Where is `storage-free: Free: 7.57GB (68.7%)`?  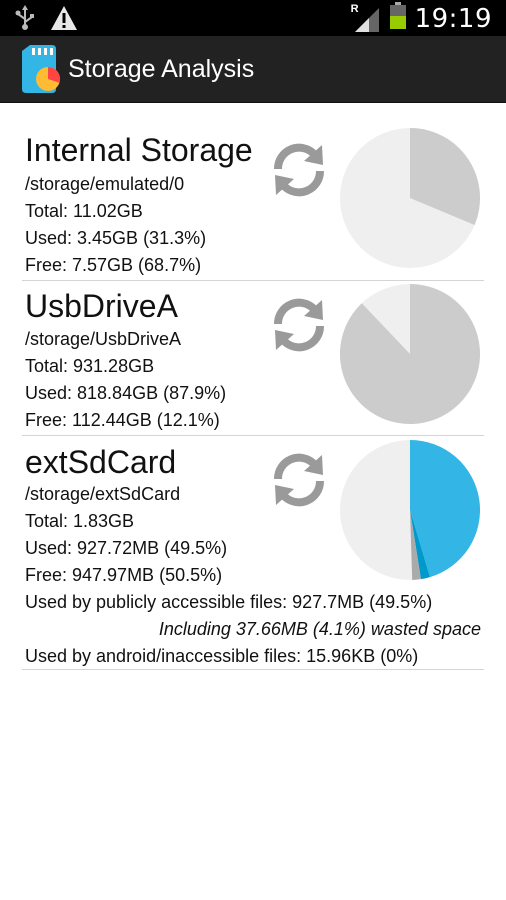 storage-free: Free: 7.57GB (68.7%) is located at coordinates (113, 265).